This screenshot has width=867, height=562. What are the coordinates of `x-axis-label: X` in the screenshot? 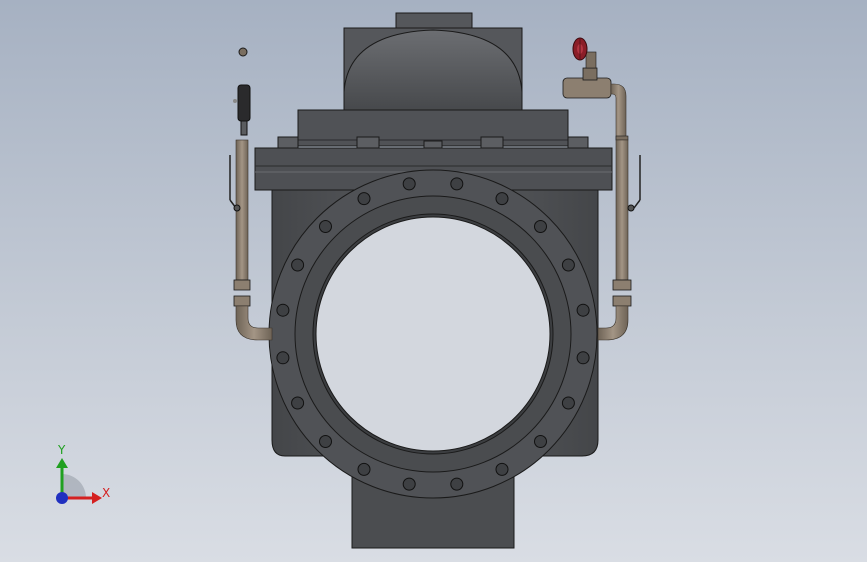 It's located at (106, 493).